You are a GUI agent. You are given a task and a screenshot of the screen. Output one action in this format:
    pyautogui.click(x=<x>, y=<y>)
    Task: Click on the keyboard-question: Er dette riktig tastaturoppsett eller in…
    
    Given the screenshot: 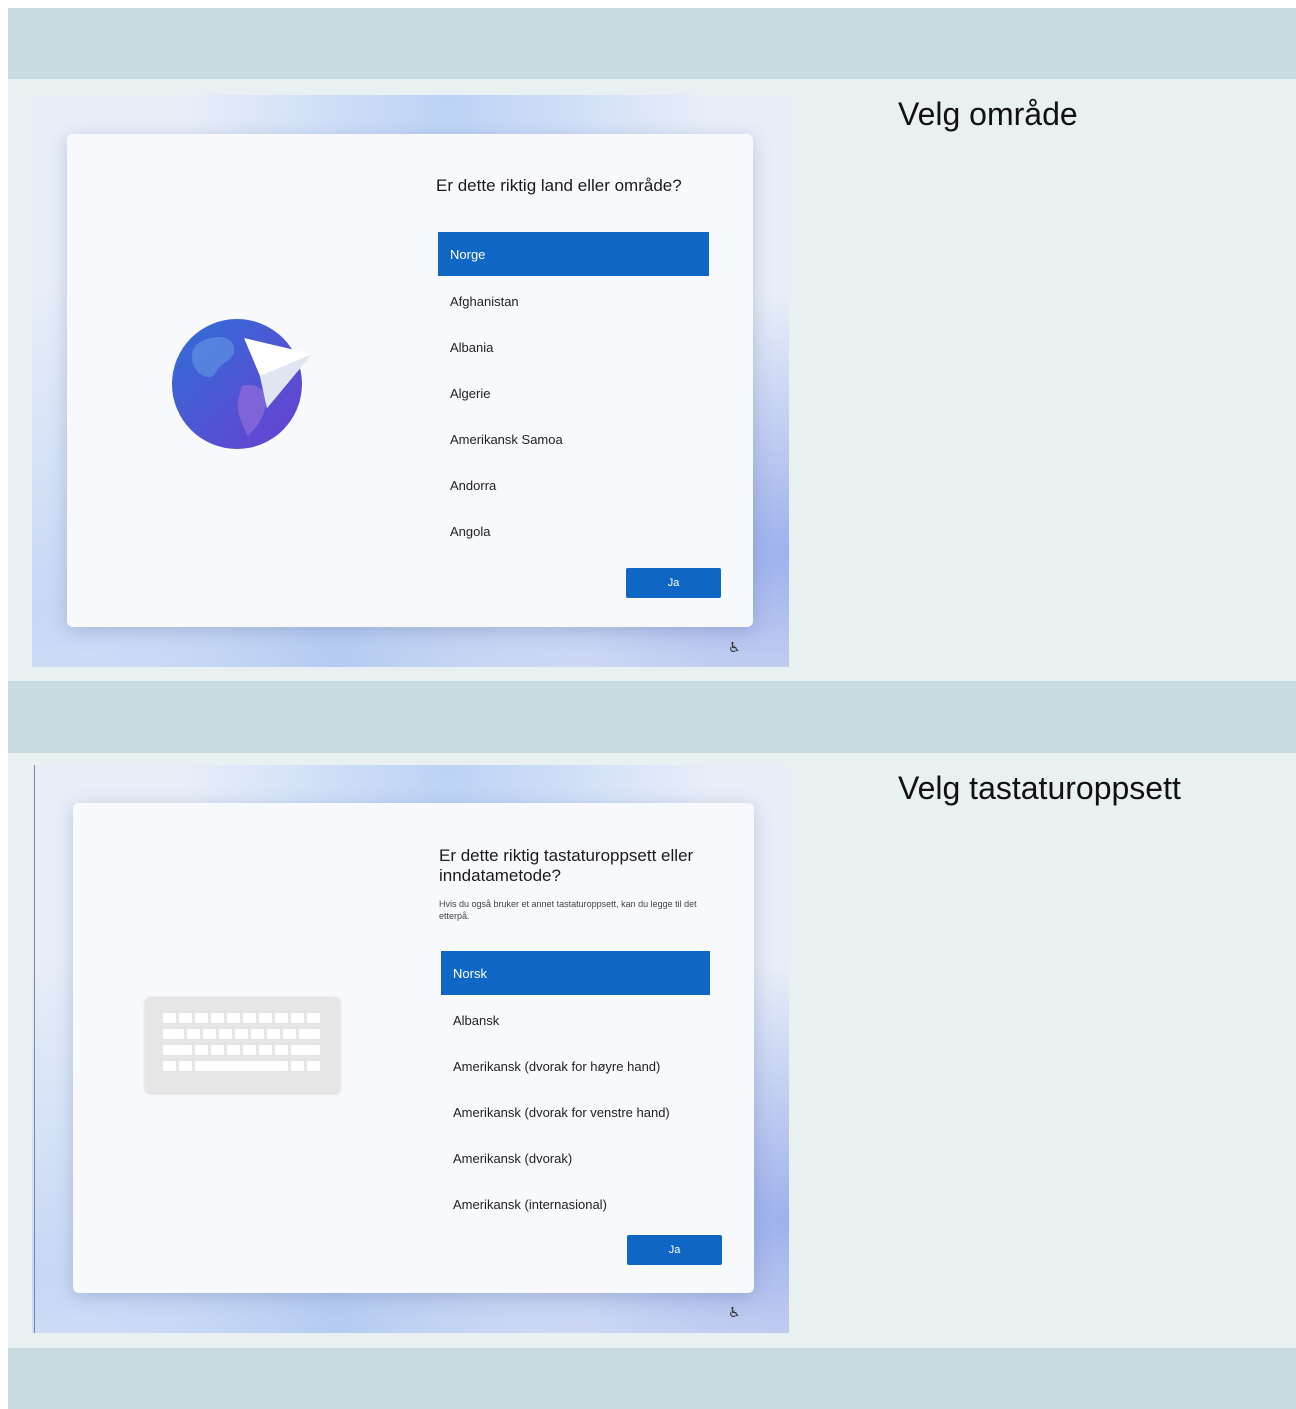 What is the action you would take?
    pyautogui.click(x=566, y=865)
    